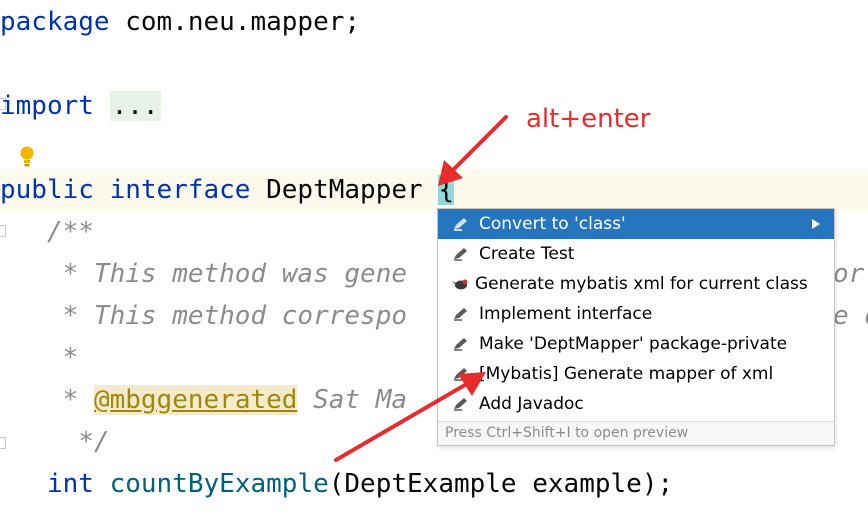 This screenshot has width=868, height=517. I want to click on arrow-to-brace, so click(473, 150).